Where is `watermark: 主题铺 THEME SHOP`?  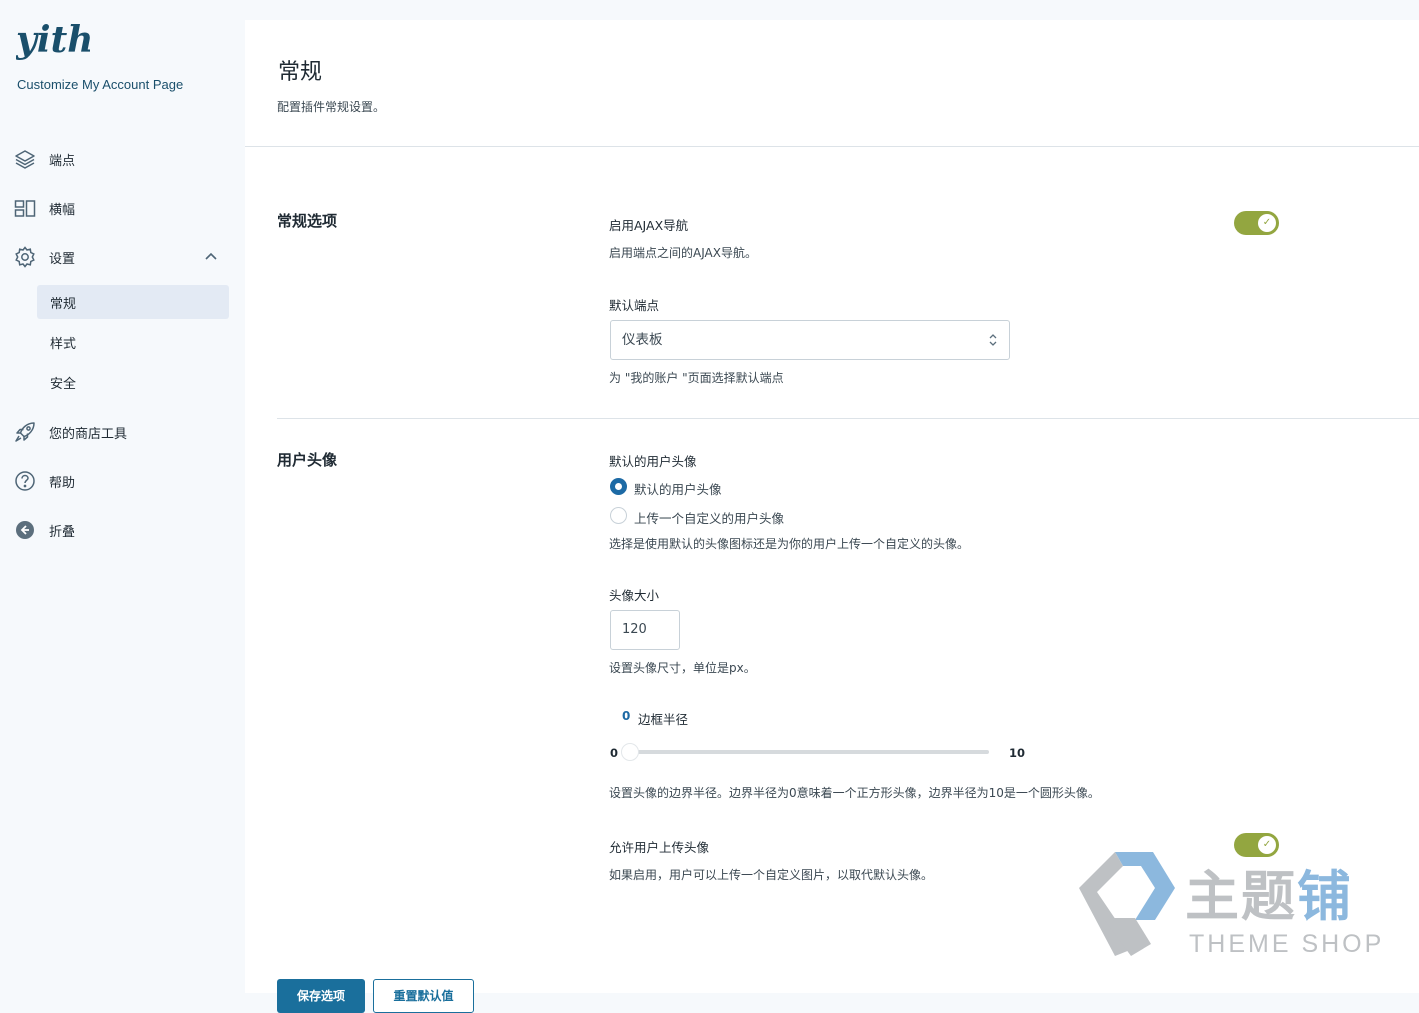 watermark: 主题铺 THEME SHOP is located at coordinates (1235, 908).